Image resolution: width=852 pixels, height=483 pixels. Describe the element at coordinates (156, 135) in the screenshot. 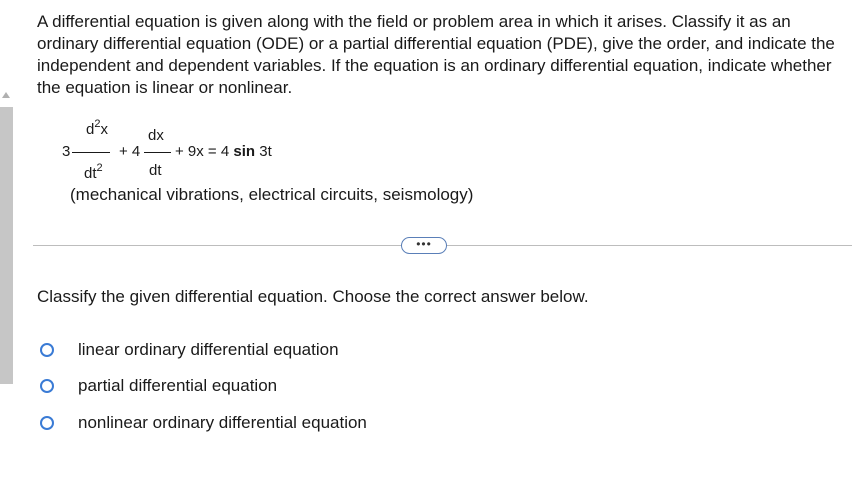

I see `equation-numerator-2: dx` at that location.